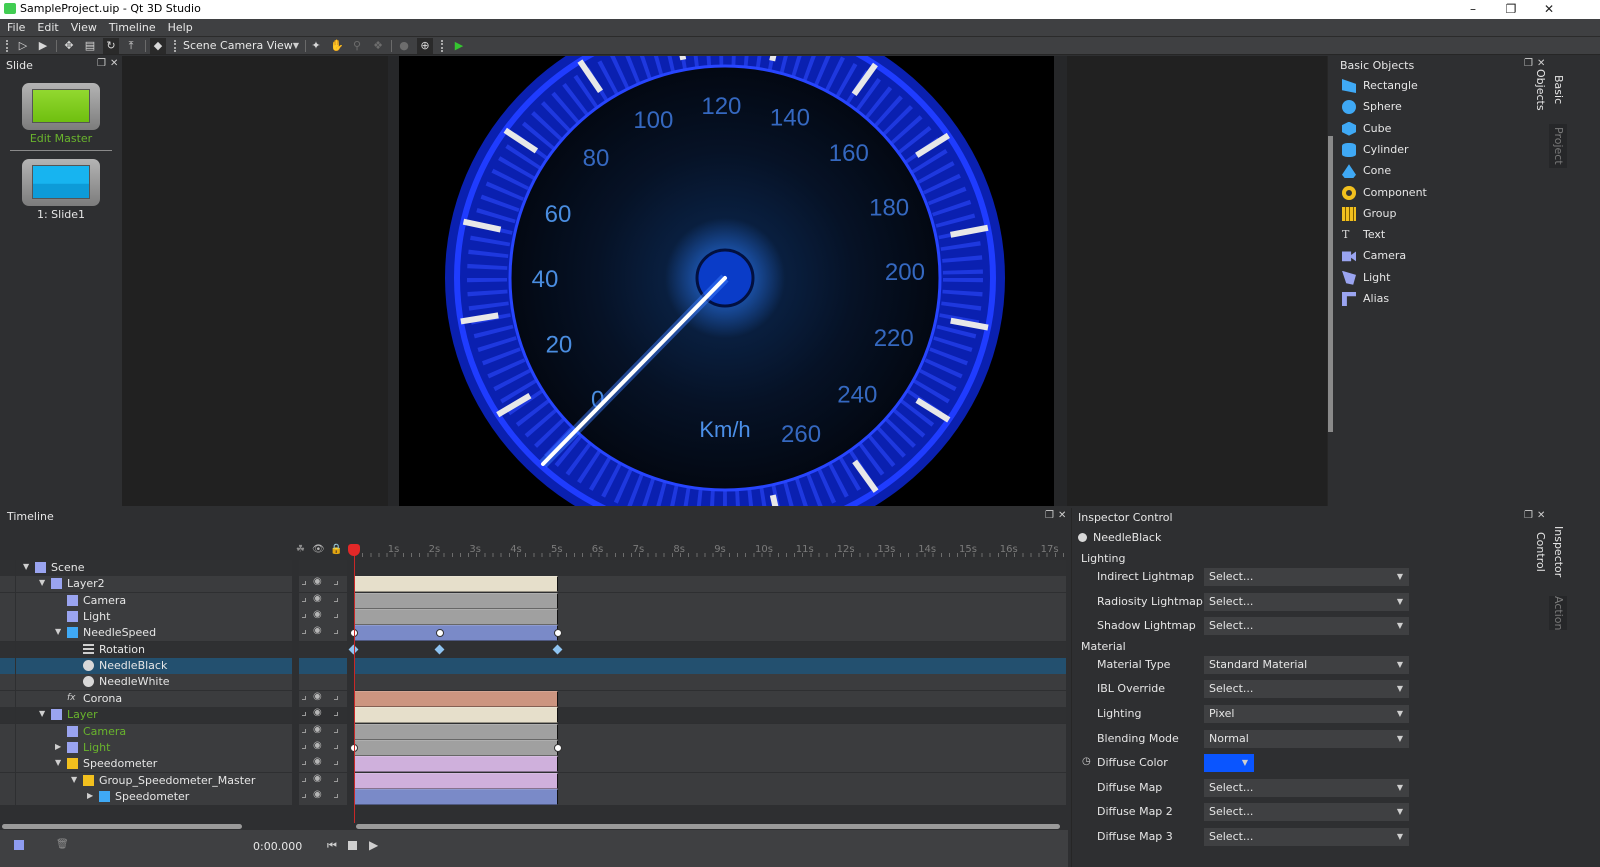 This screenshot has width=1600, height=867. What do you see at coordinates (1330, 284) in the screenshot?
I see `basic-objects-scrollbar` at bounding box center [1330, 284].